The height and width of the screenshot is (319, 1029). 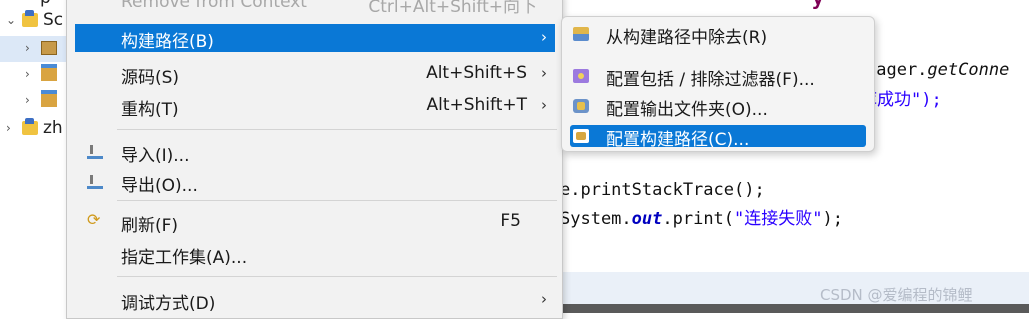 What do you see at coordinates (315, 222) in the screenshot?
I see `menu-item-refresh: 刷新(F) F5` at bounding box center [315, 222].